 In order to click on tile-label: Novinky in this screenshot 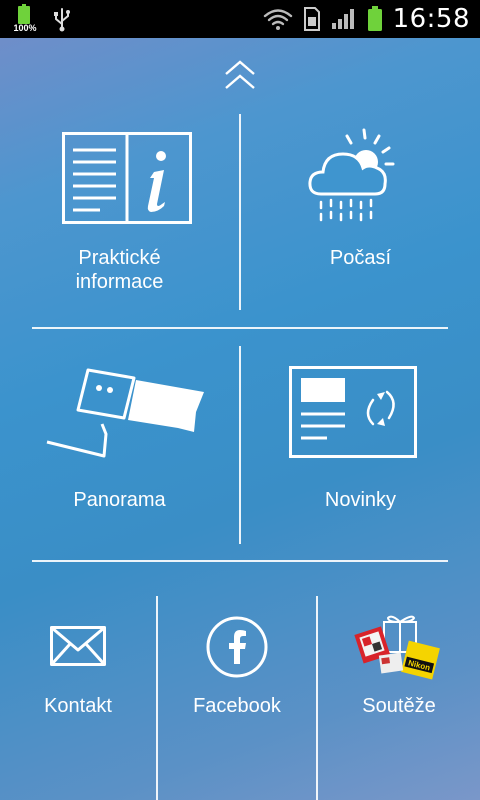, I will do `click(360, 500)`.